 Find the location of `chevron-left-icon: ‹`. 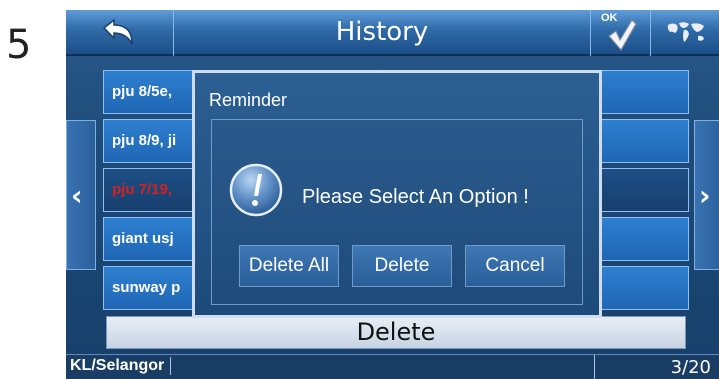

chevron-left-icon: ‹ is located at coordinates (77, 195).